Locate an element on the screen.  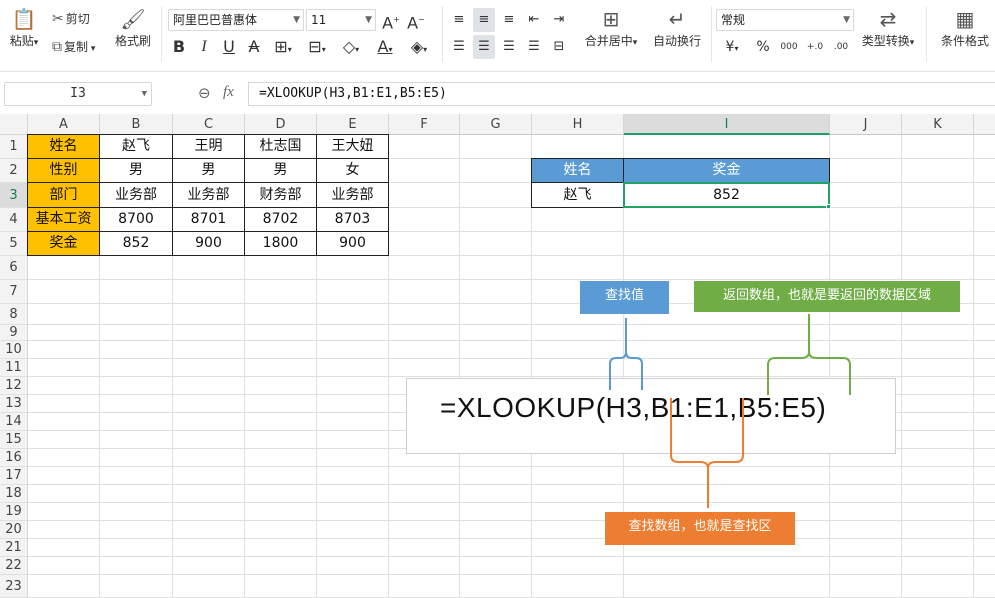
brace-connectors is located at coordinates (730, 411).